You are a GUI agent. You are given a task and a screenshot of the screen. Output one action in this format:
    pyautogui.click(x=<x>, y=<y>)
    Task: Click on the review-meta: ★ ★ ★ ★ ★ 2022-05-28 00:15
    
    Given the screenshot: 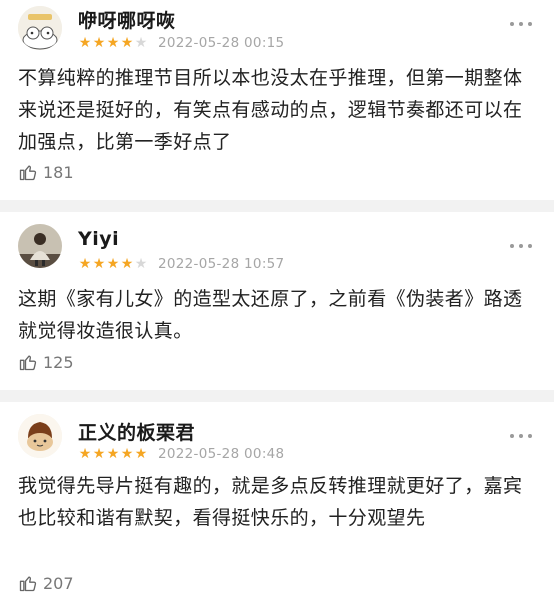 What is the action you would take?
    pyautogui.click(x=181, y=43)
    